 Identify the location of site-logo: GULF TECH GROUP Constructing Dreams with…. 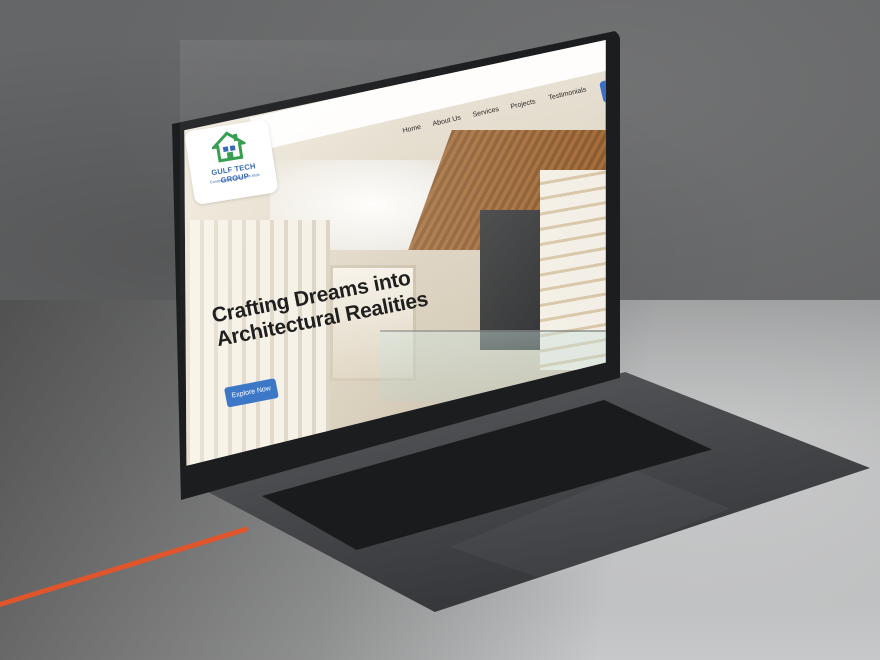
(231, 162).